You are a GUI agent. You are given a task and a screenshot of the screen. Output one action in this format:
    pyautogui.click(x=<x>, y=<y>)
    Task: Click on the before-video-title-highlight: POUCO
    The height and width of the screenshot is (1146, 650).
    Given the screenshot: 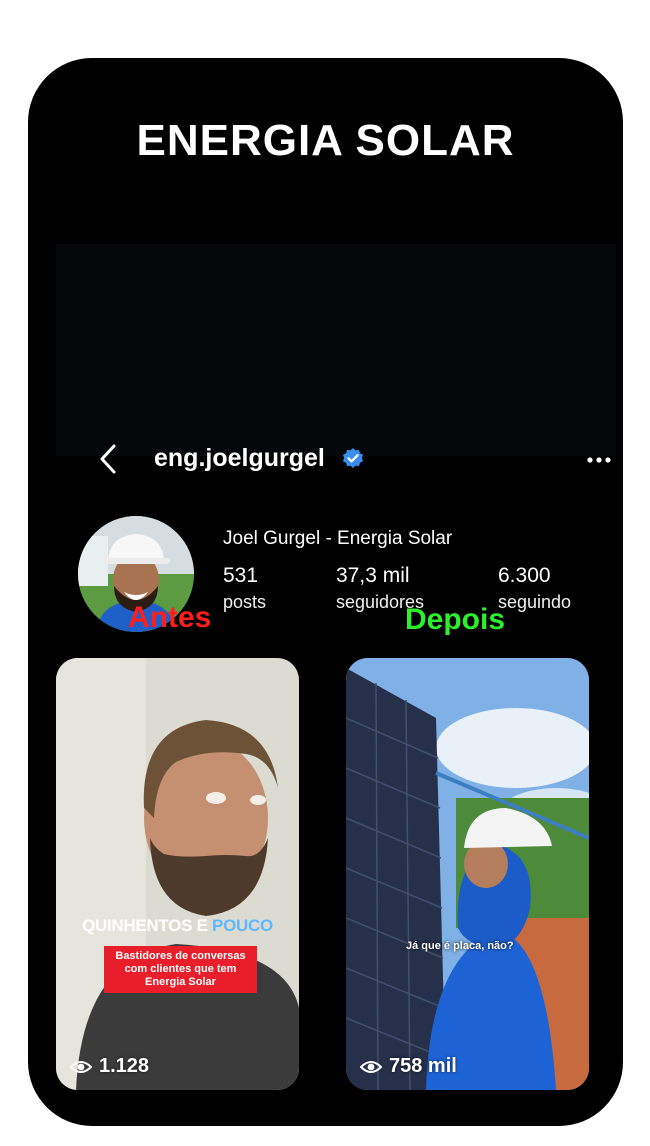 What is the action you would take?
    pyautogui.click(x=242, y=925)
    